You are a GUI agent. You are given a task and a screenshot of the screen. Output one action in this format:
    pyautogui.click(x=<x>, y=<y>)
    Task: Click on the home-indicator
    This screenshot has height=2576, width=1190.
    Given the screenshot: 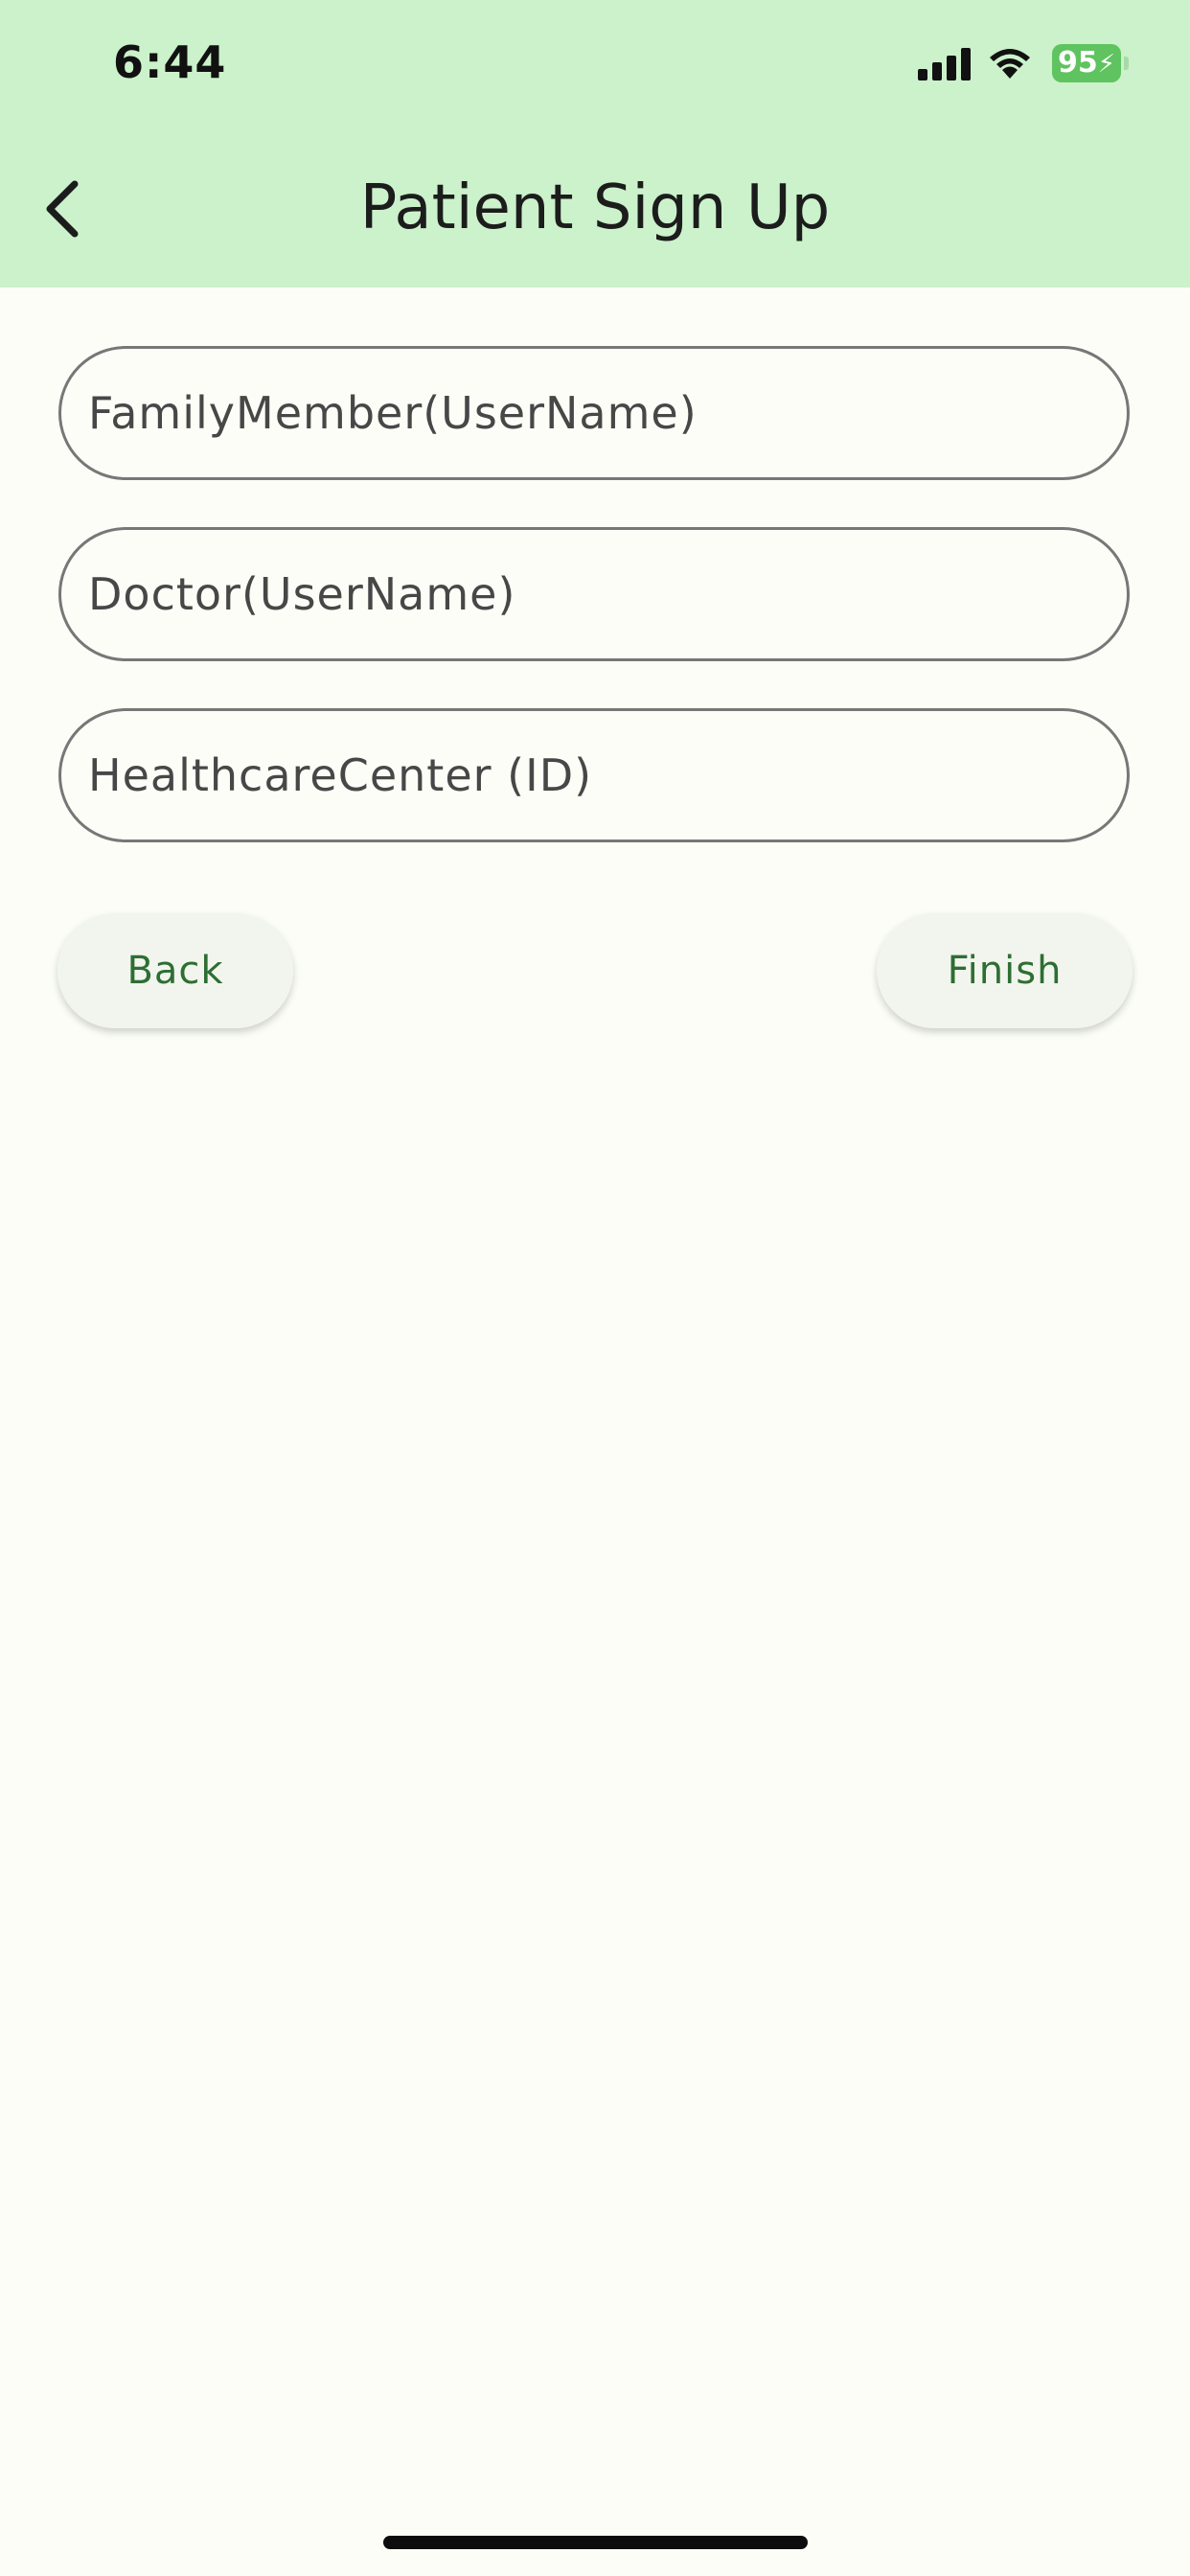 What is the action you would take?
    pyautogui.click(x=595, y=2542)
    